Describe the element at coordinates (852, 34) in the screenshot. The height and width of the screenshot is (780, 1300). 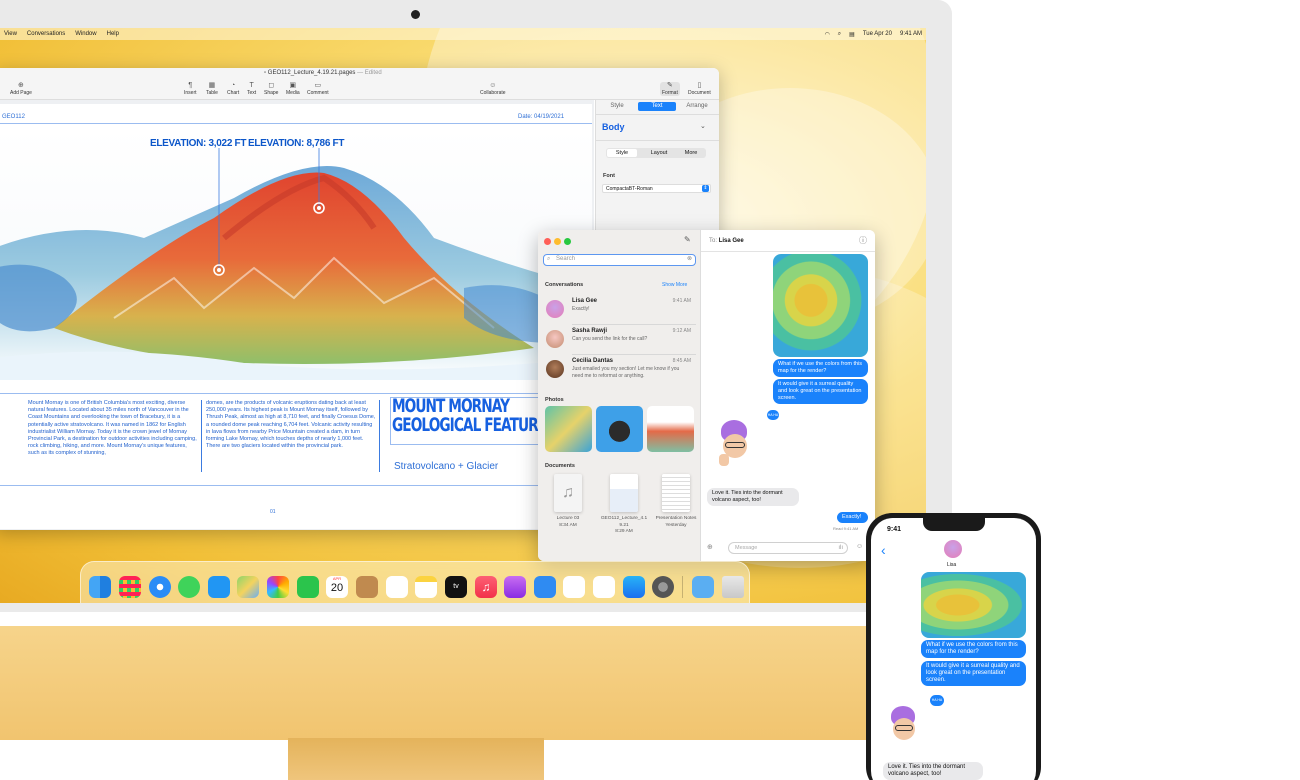
I see `control-center-icon: ▤` at that location.